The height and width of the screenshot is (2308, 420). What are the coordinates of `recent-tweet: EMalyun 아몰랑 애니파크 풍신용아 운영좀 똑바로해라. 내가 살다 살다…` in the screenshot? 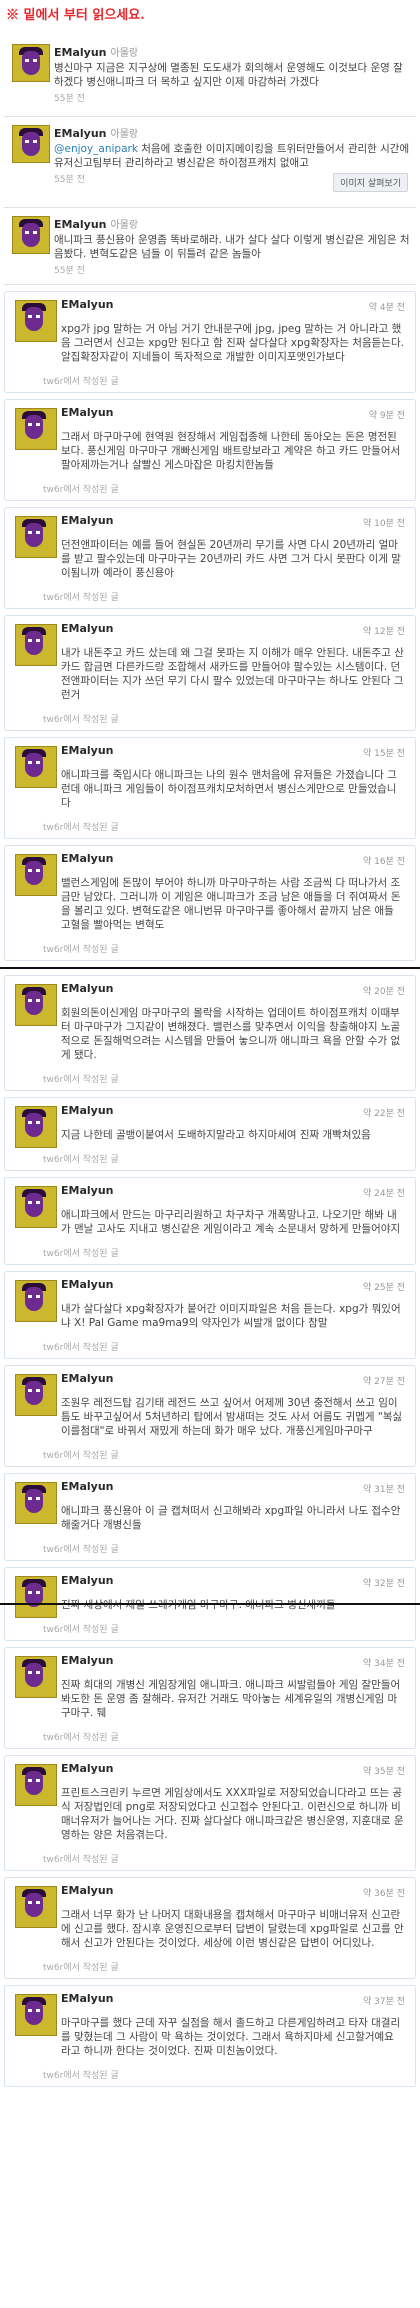 It's located at (210, 246).